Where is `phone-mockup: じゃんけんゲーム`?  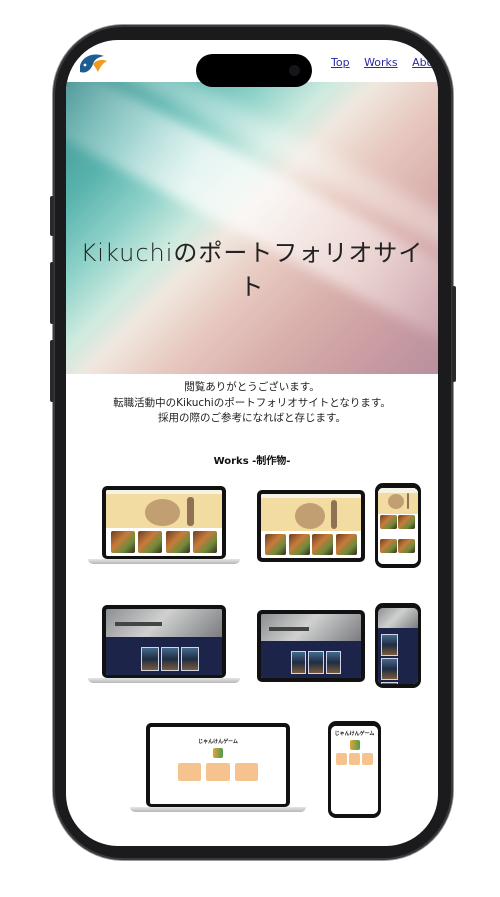
phone-mockup: じゃんけんゲーム is located at coordinates (354, 769).